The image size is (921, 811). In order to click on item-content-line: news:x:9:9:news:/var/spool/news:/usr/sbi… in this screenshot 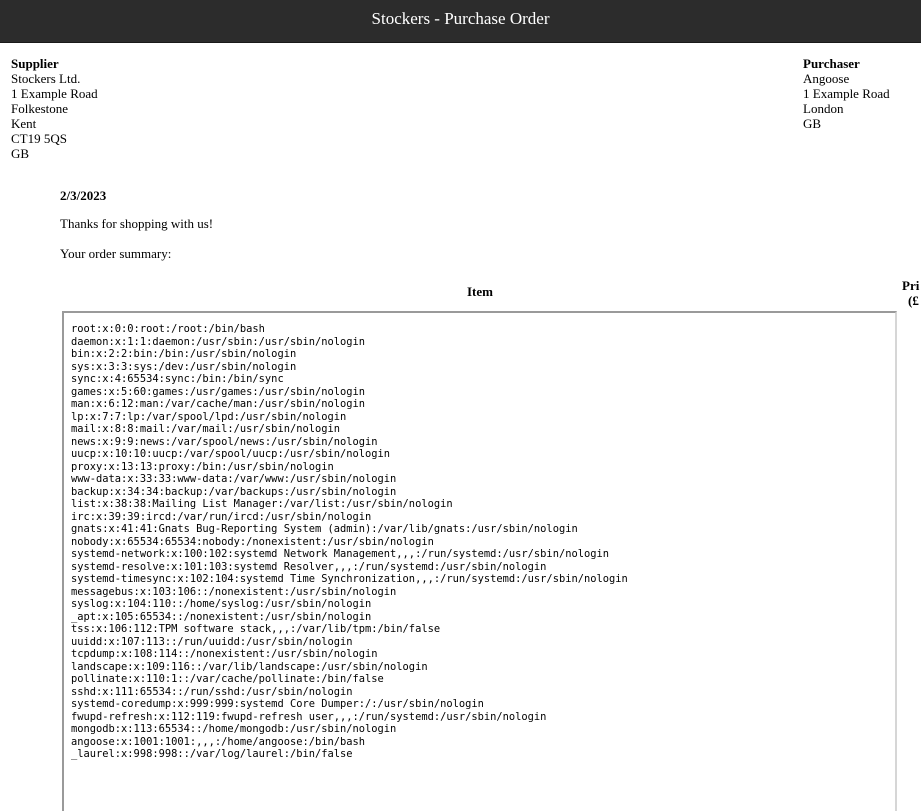, I will do `click(224, 441)`.